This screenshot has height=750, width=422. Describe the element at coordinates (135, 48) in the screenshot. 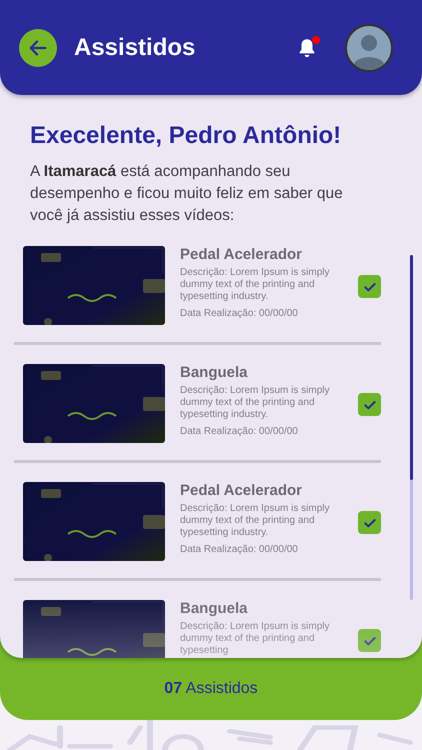

I see `page-title: Assistidos` at that location.